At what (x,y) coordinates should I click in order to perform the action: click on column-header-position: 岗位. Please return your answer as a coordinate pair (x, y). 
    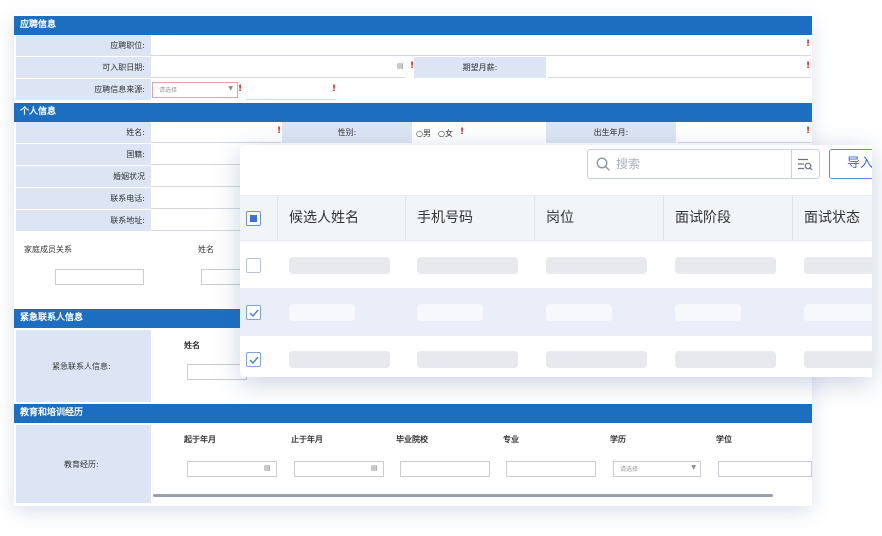
    Looking at the image, I should click on (598, 218).